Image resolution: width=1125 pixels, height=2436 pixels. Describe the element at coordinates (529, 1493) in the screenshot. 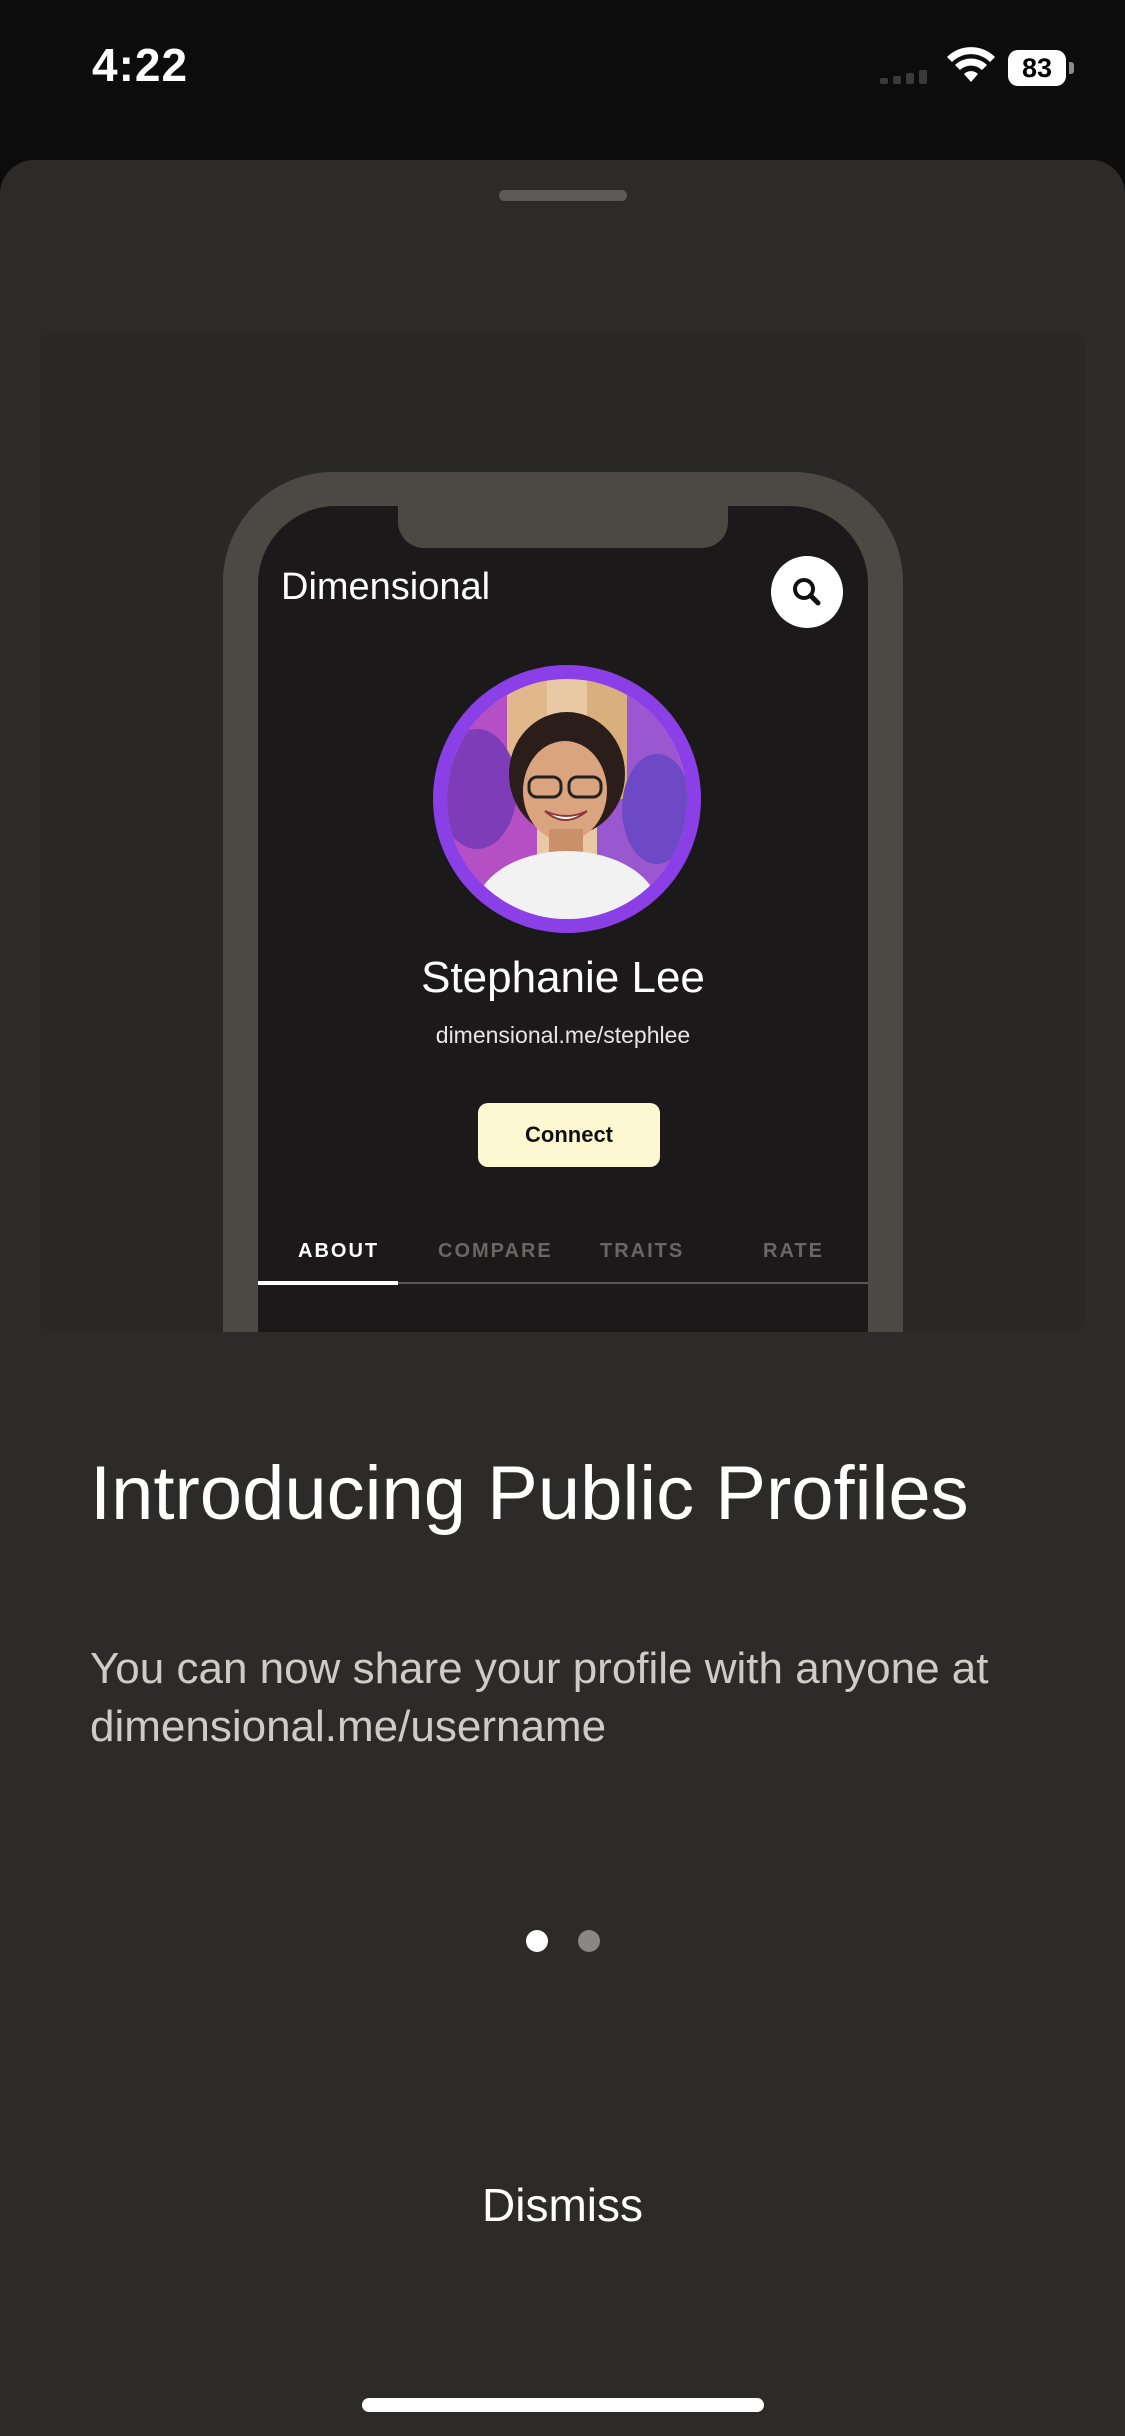

I see `headline: Introducing Public Profiles` at that location.